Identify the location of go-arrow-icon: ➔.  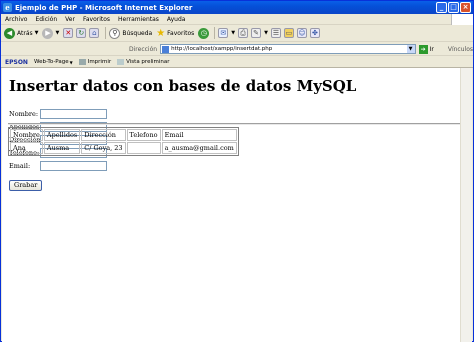
(423, 49).